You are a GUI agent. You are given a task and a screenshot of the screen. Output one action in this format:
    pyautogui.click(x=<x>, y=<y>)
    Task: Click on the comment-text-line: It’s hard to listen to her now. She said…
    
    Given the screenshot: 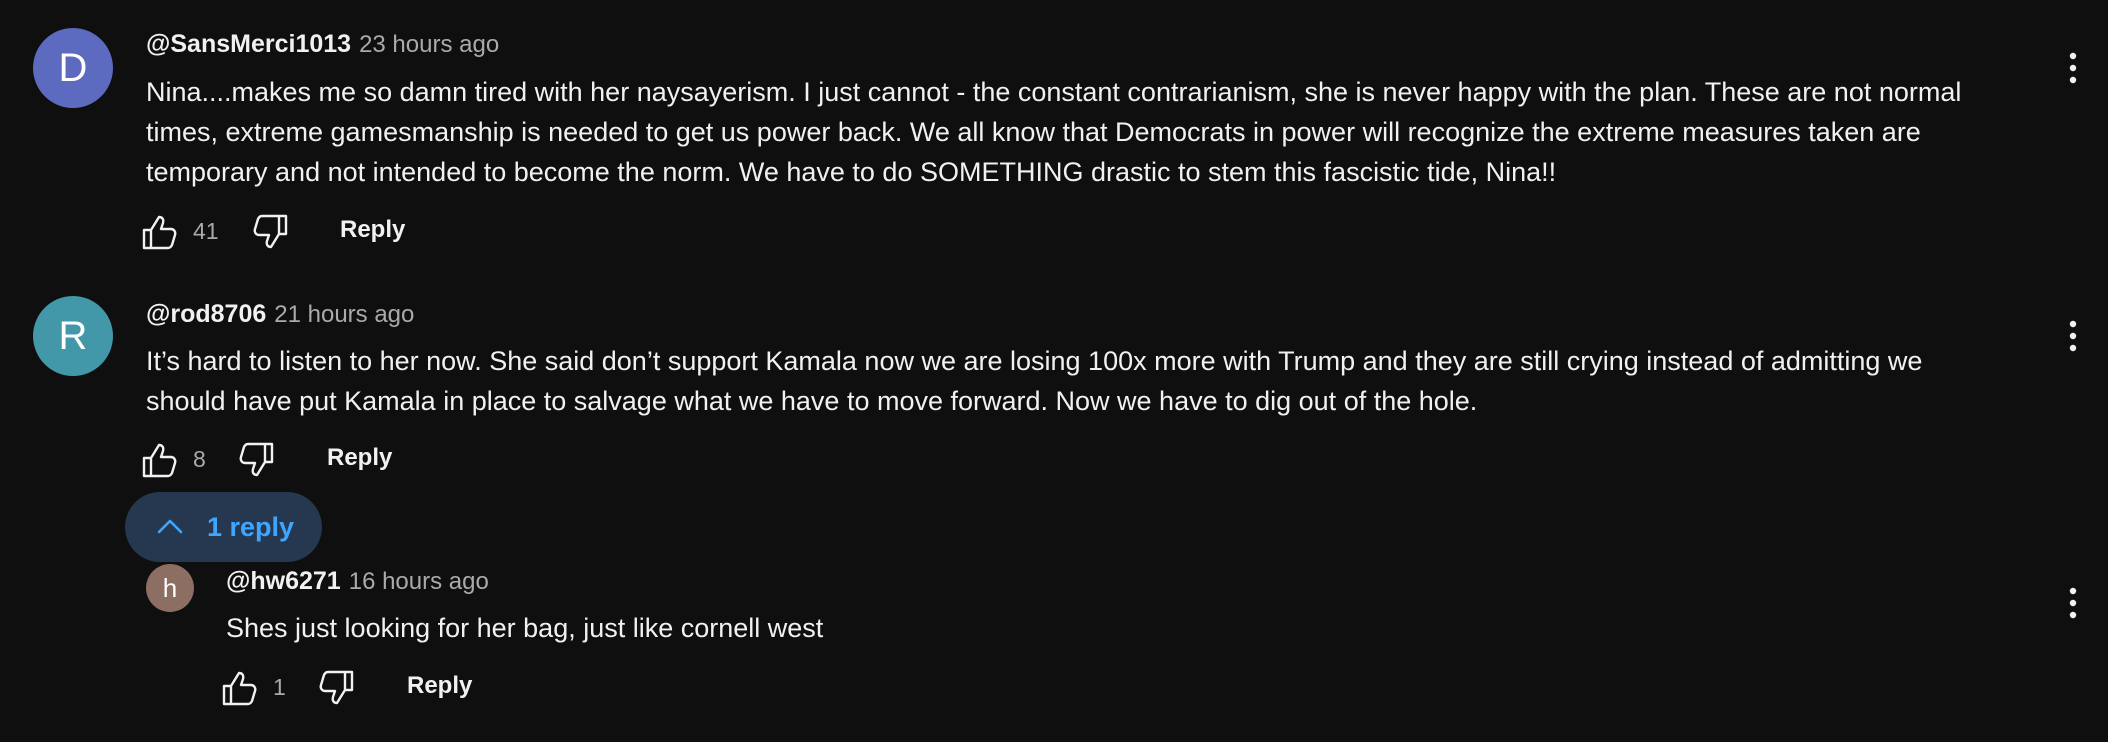 What is the action you would take?
    pyautogui.click(x=1034, y=361)
    